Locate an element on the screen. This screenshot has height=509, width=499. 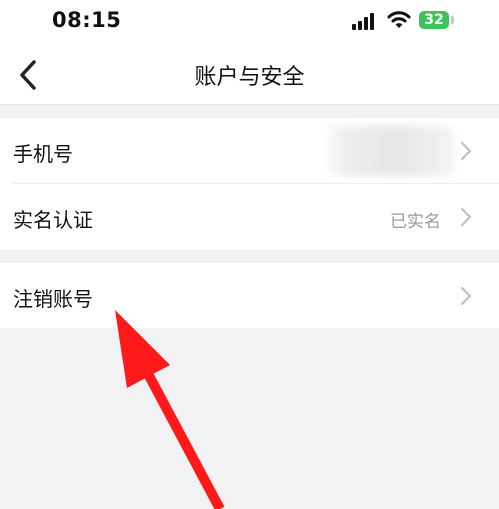
battery-tip is located at coordinates (452, 20).